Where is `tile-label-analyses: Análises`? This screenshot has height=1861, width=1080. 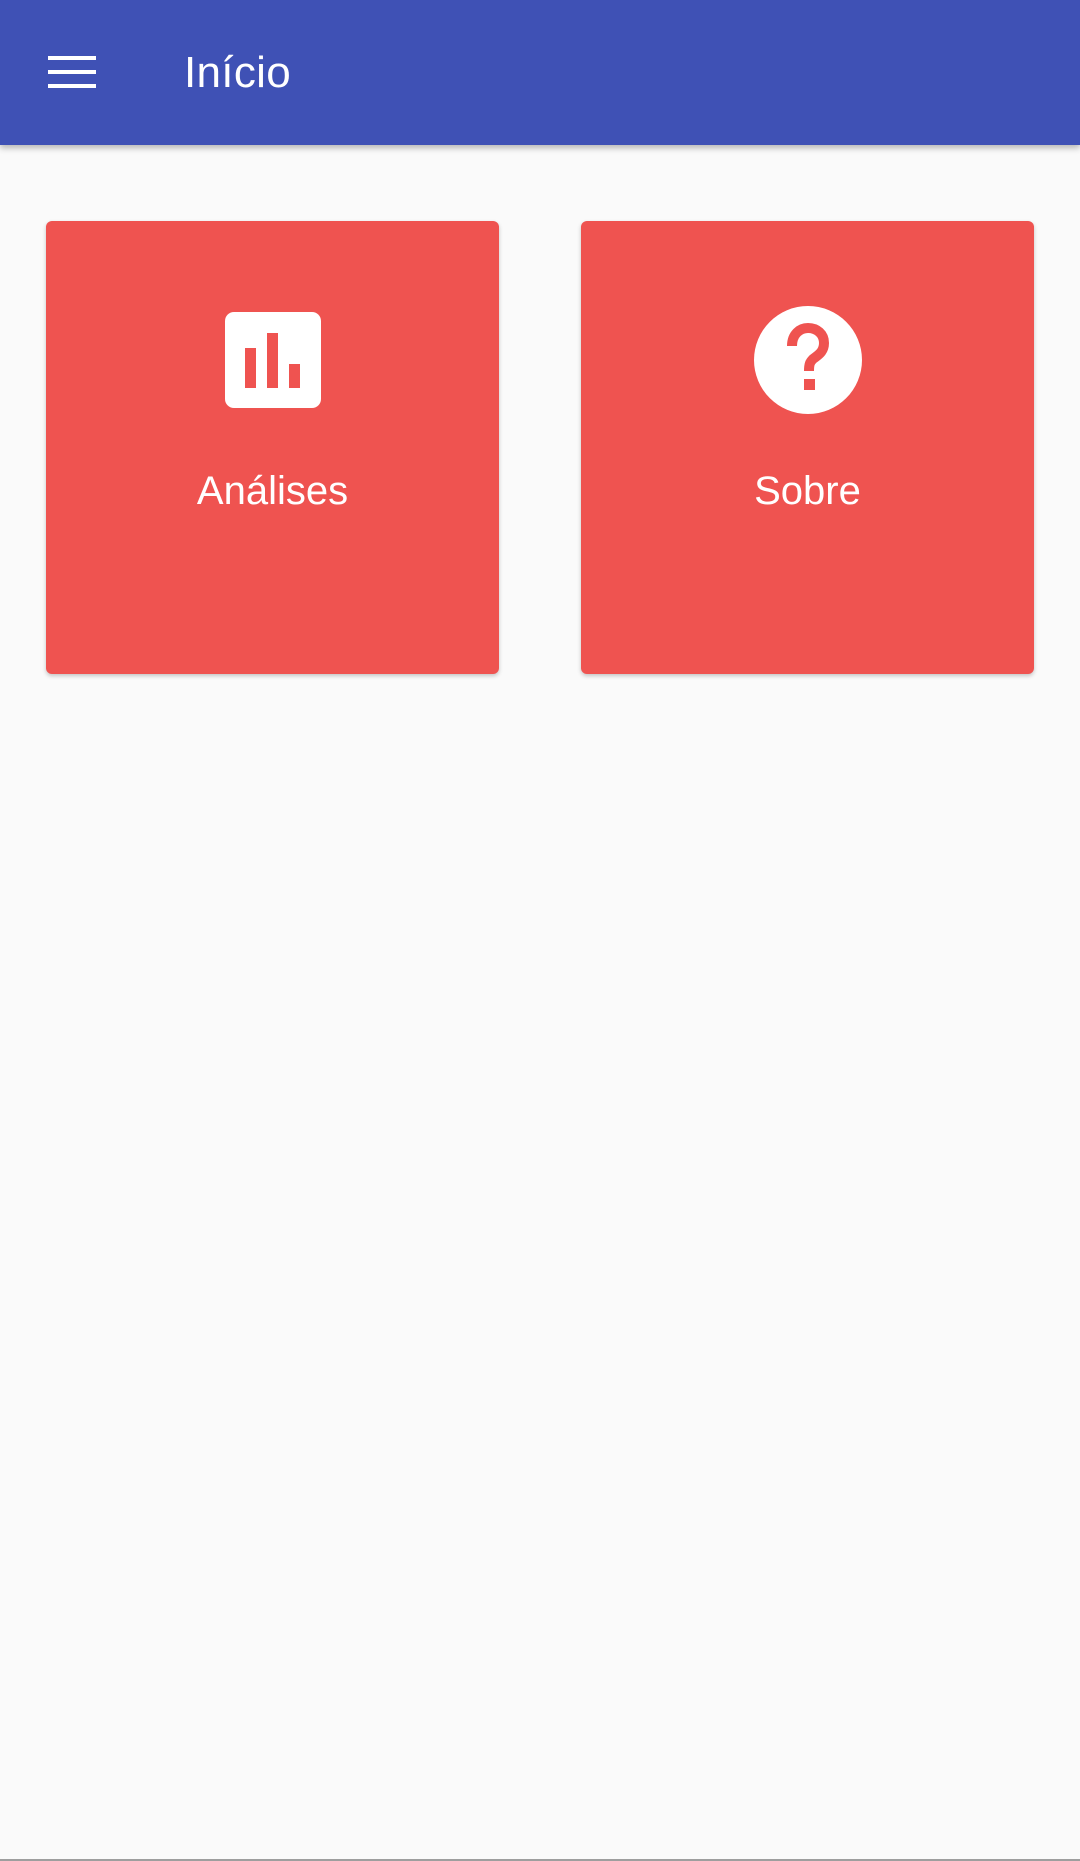 tile-label-analyses: Análises is located at coordinates (272, 491).